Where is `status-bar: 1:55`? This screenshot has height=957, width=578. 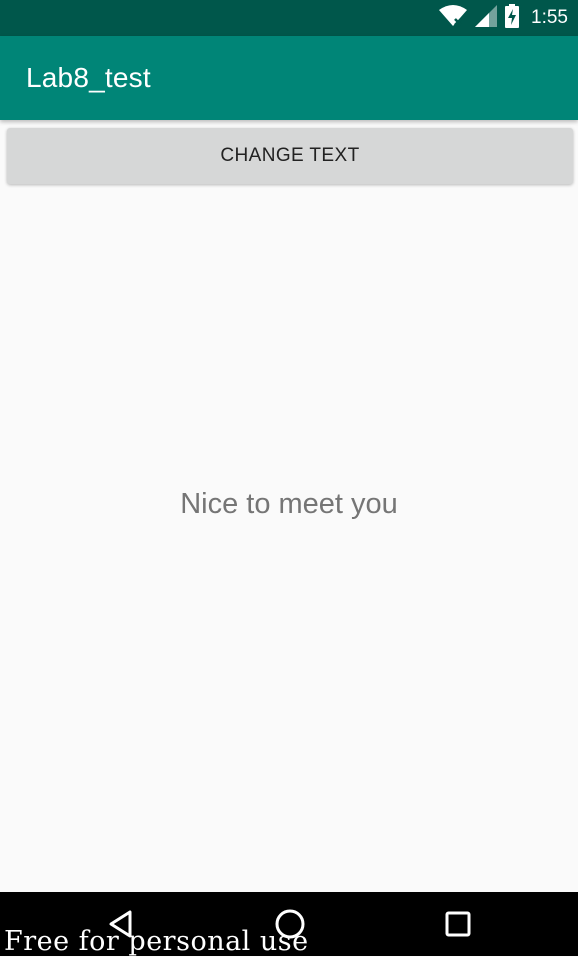 status-bar: 1:55 is located at coordinates (289, 18).